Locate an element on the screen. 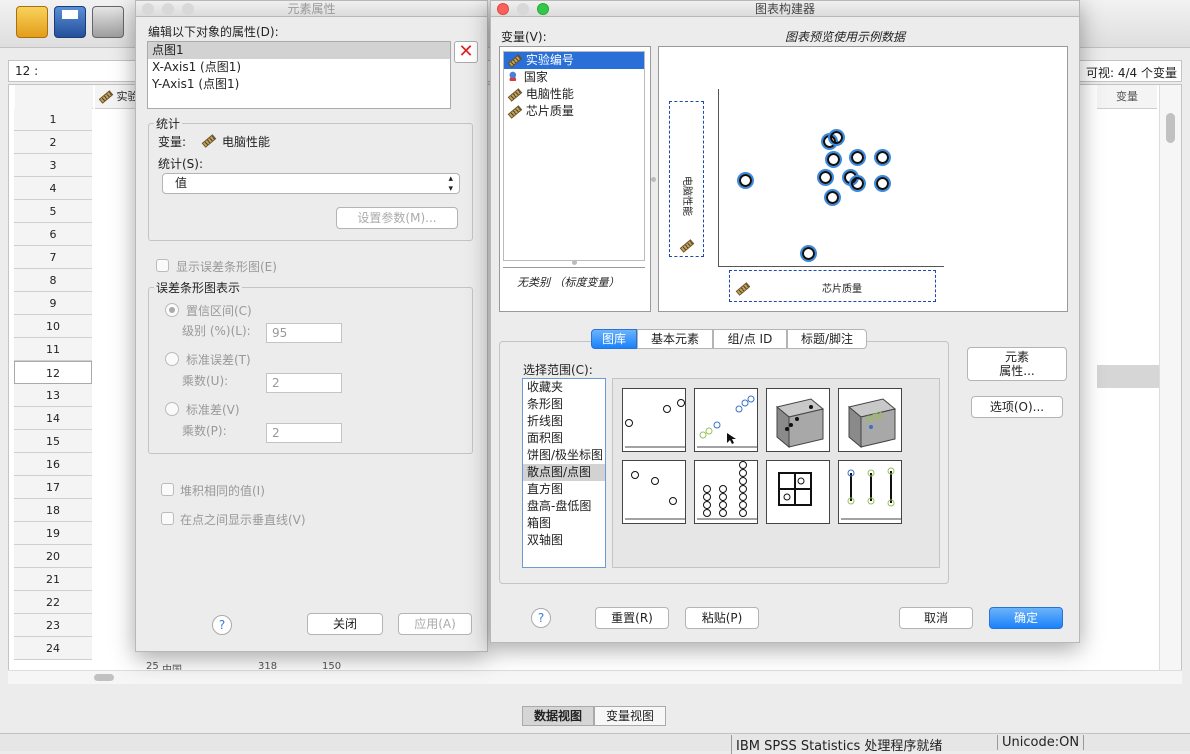  thumb-3d-scatter is located at coordinates (798, 420).